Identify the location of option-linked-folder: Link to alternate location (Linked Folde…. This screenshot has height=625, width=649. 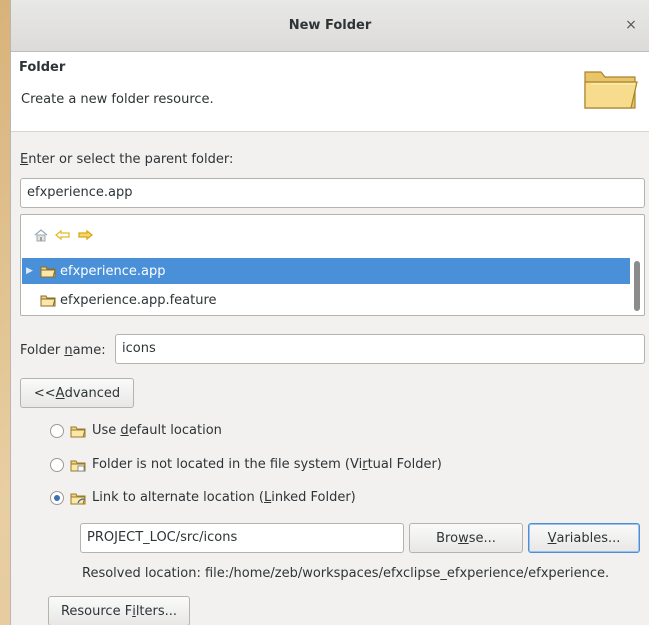
(203, 497).